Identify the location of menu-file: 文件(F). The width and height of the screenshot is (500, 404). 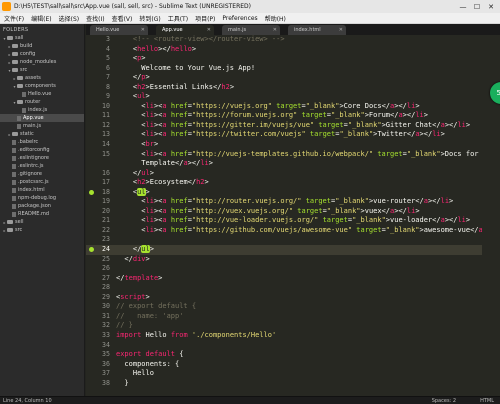
(14, 18).